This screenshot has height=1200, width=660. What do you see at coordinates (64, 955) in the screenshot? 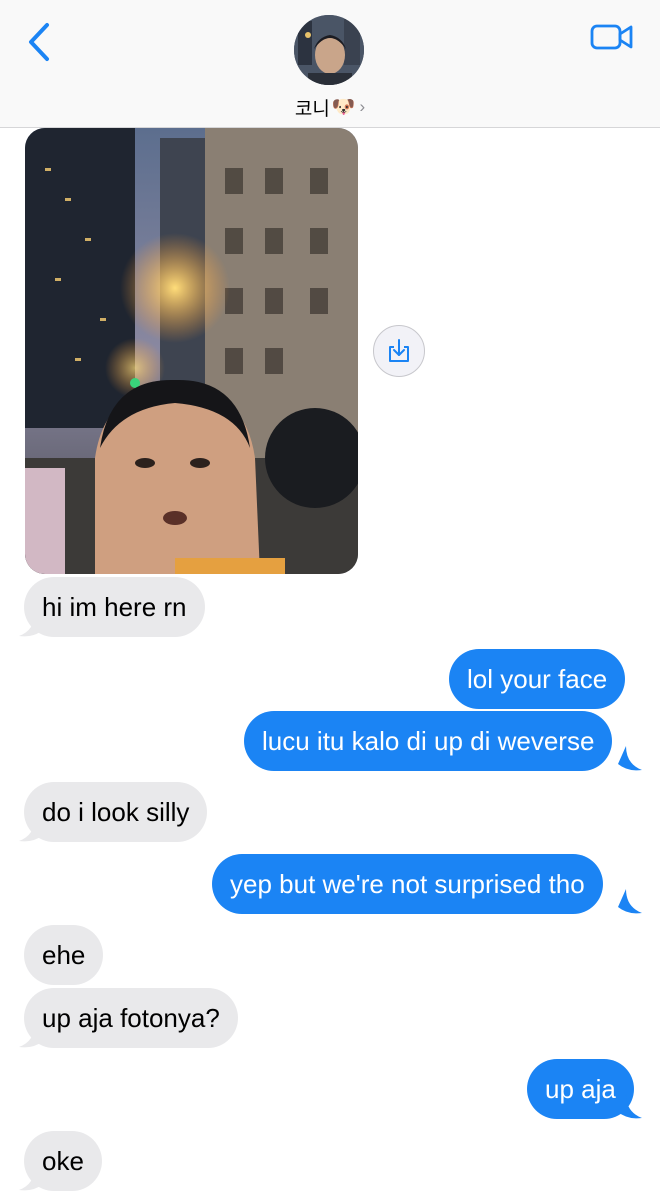
I see `received-message-bubble: ehe` at bounding box center [64, 955].